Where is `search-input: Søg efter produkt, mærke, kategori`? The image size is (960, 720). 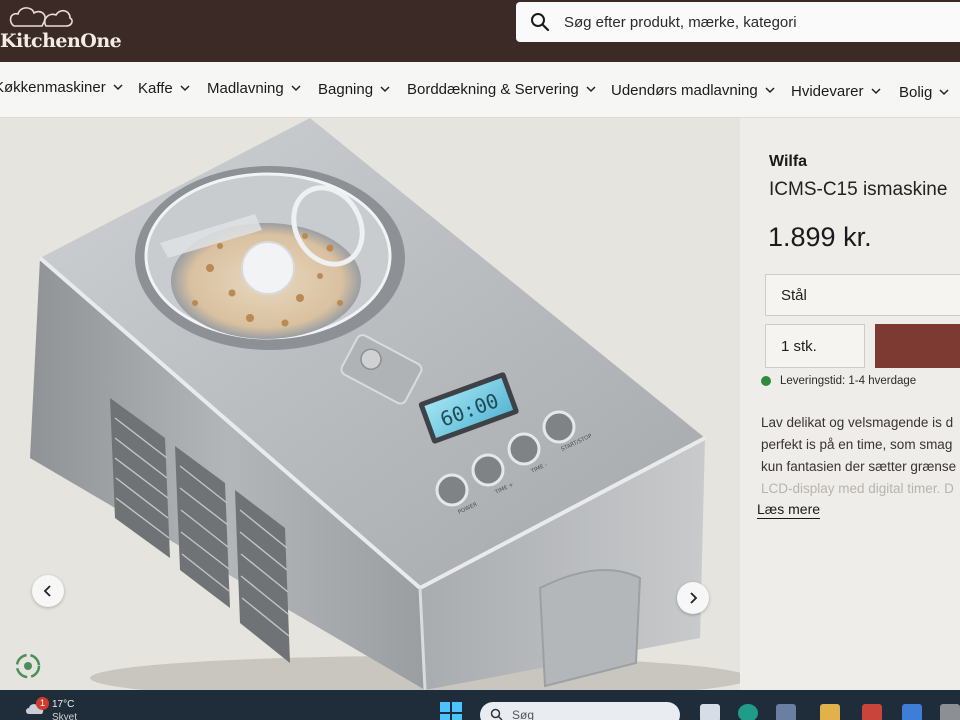
search-input: Søg efter produkt, mærke, kategori is located at coordinates (738, 22).